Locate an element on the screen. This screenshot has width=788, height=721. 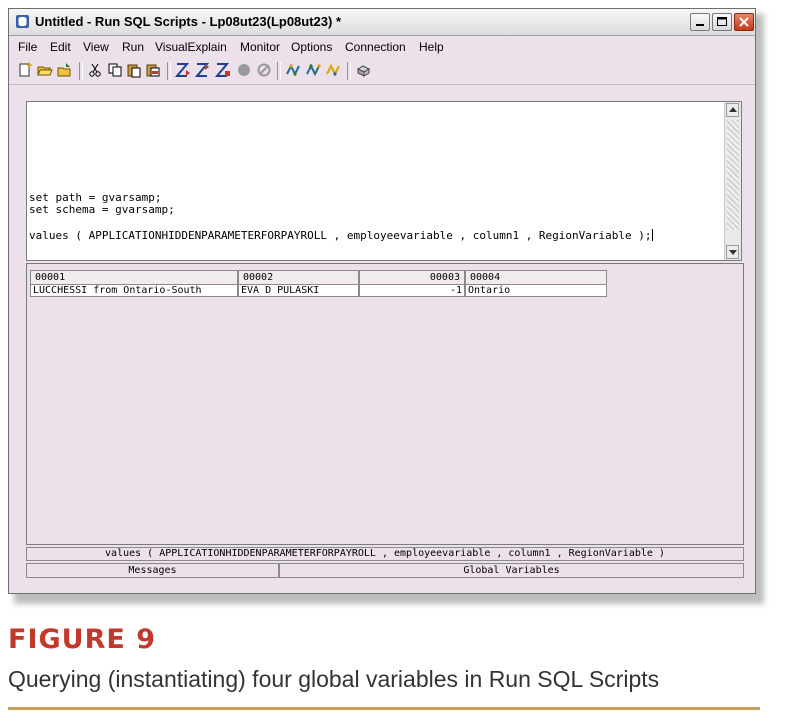
figure-title: FIGURE 9 is located at coordinates (82, 639).